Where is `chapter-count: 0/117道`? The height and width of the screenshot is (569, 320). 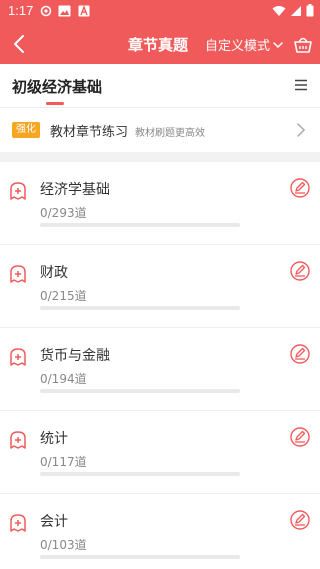
chapter-count: 0/117道 is located at coordinates (63, 462).